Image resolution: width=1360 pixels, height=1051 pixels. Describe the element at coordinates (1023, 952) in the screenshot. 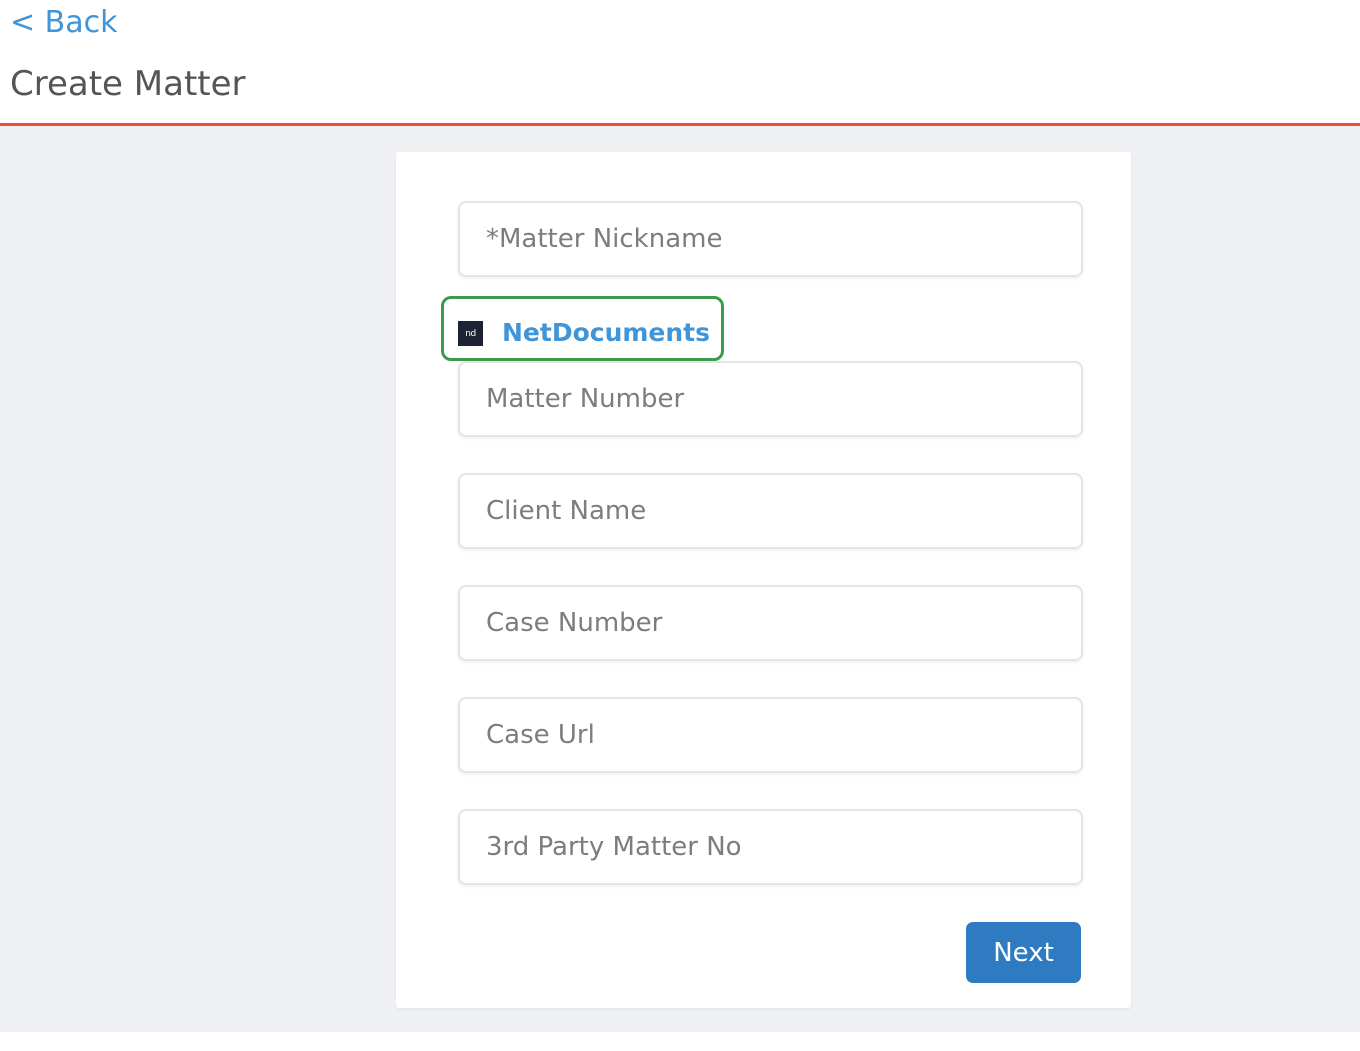

I see `next-button: Next` at that location.